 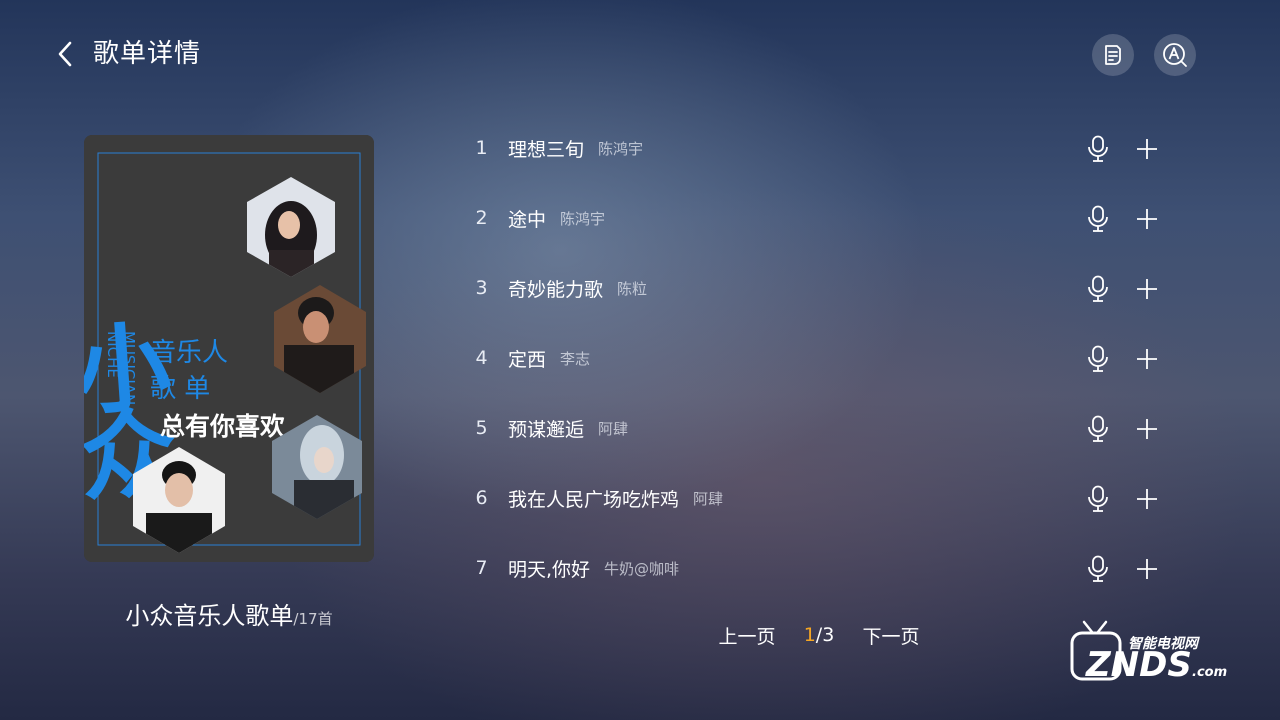 What do you see at coordinates (229, 348) in the screenshot?
I see `playlist-cover: 小众 NICHE MUSICIAN 音乐人 歌 单 总有你喜欢` at bounding box center [229, 348].